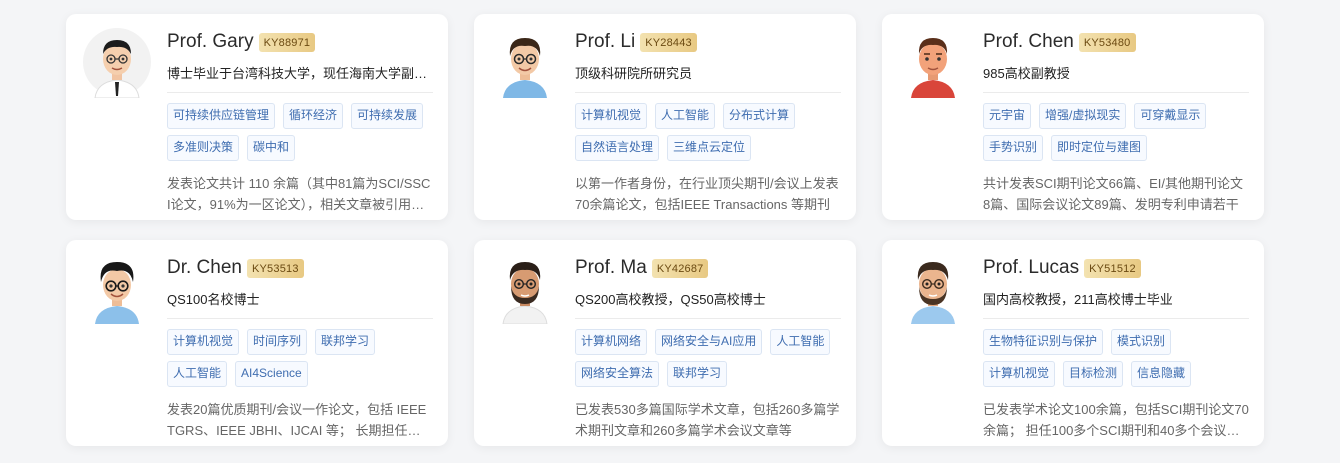 This screenshot has width=1340, height=463. I want to click on tag: 生物特征识别与保护, so click(1043, 342).